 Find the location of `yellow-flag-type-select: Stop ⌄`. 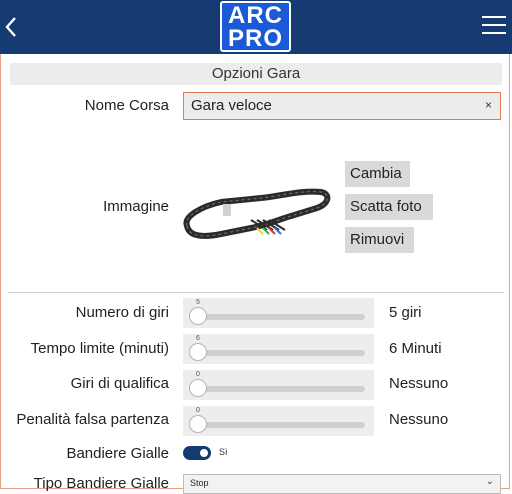

yellow-flag-type-select: Stop ⌄ is located at coordinates (342, 484).